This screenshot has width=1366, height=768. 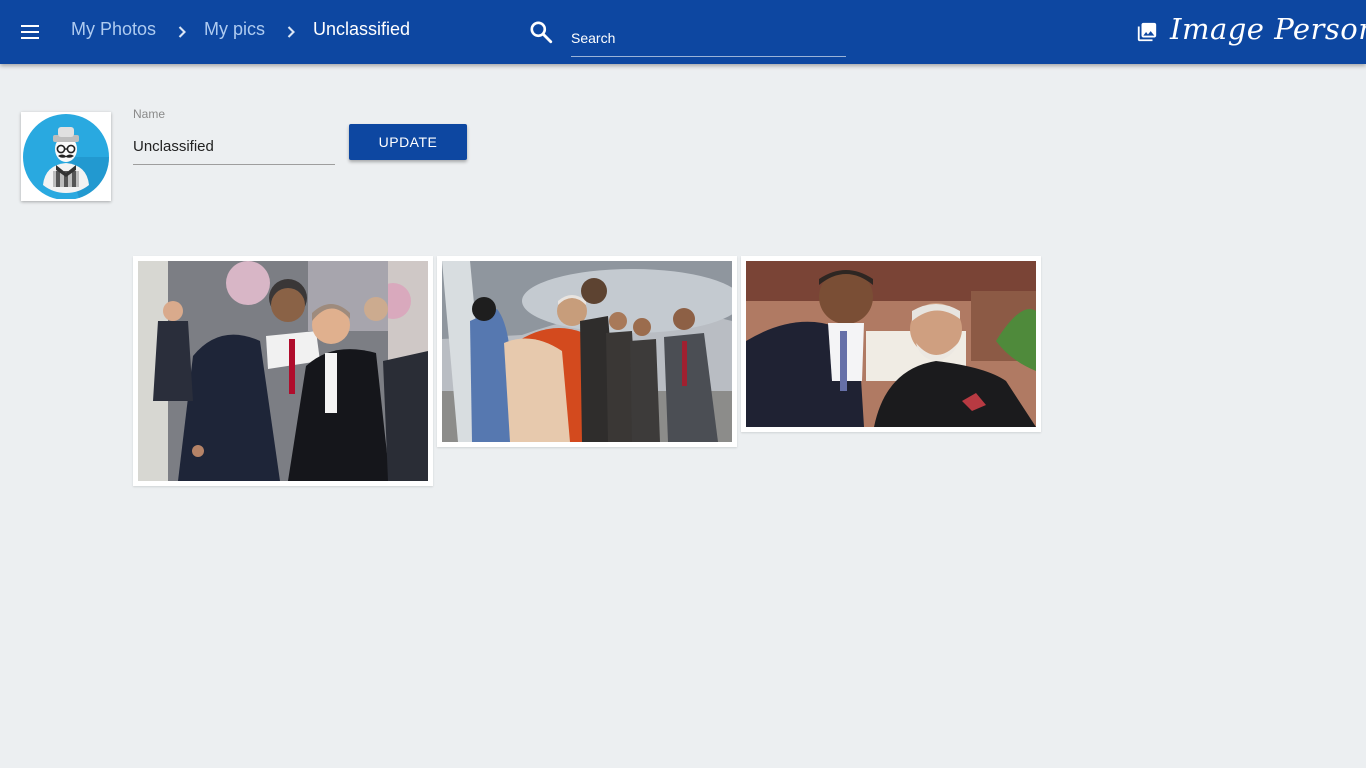 I want to click on hipster-avatar-image, so click(x=66, y=156).